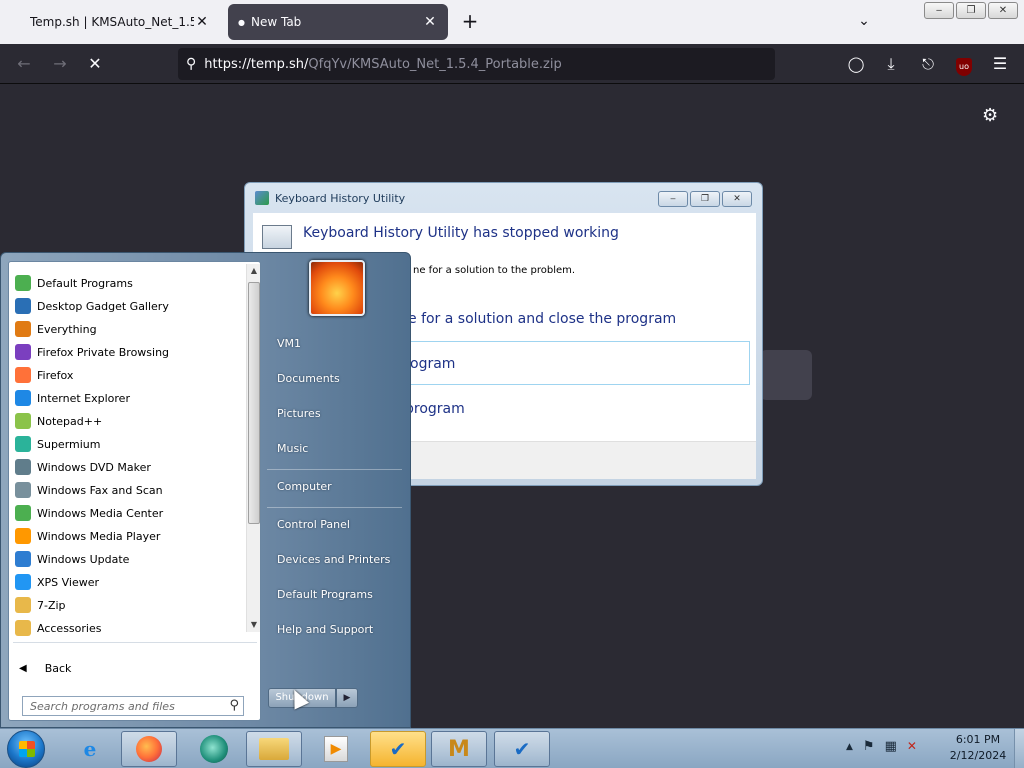  Describe the element at coordinates (234, 705) in the screenshot. I see `search-icon: ⚲` at that location.